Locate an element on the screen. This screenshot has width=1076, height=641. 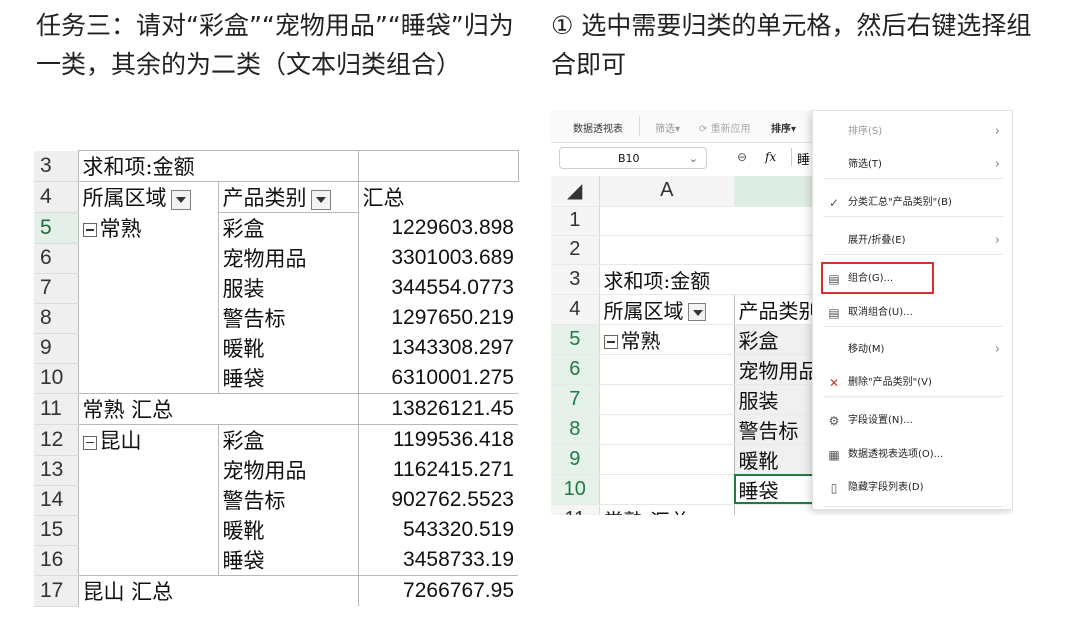
menu-item: ✕ 删除"产品类别"(V) is located at coordinates (912, 383).